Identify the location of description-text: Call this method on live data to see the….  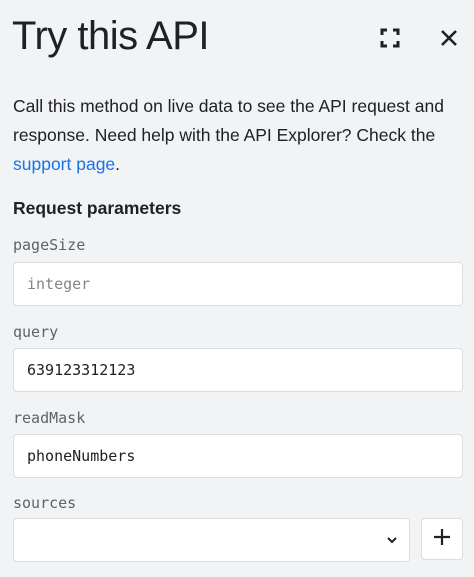
(238, 135).